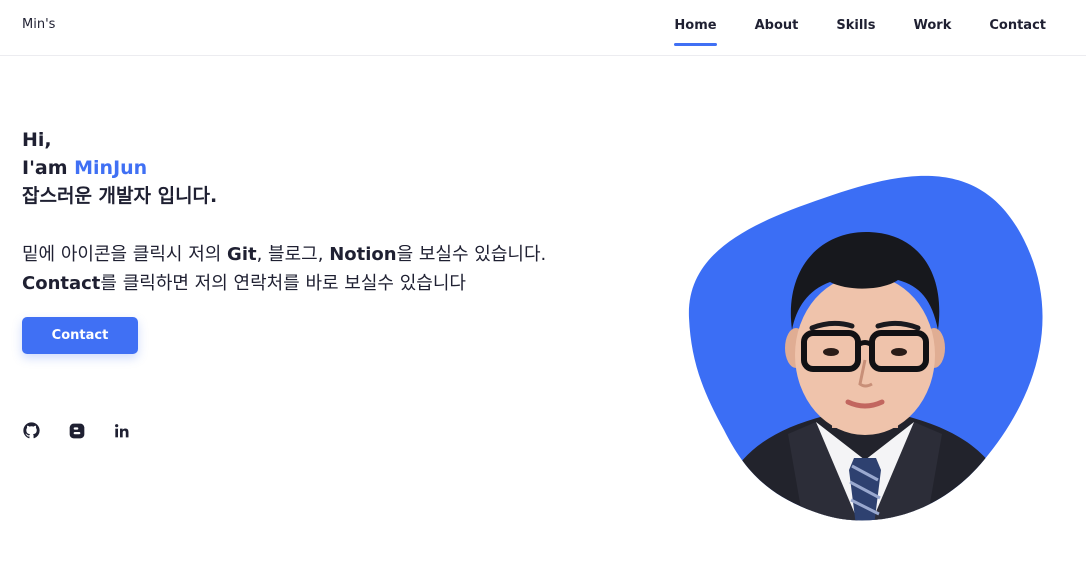 The width and height of the screenshot is (1086, 564). Describe the element at coordinates (283, 283) in the screenshot. I see `desc-text-d: 를 클릭하면 저의 연락처를 바로 보실수 있습니다` at that location.